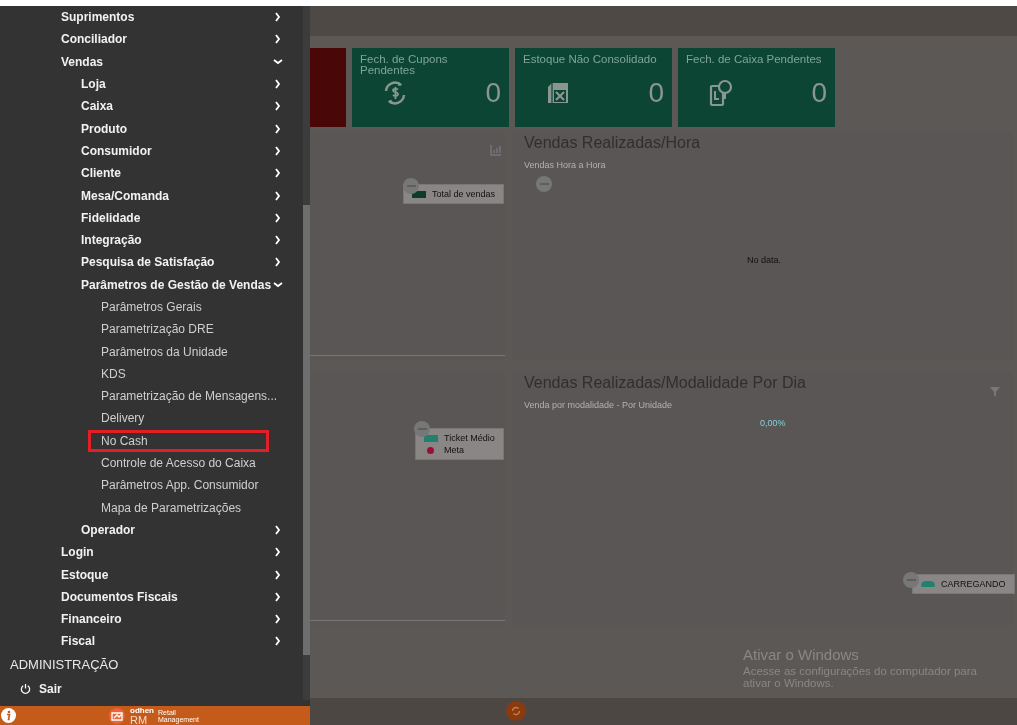 The width and height of the screenshot is (1017, 725). What do you see at coordinates (182, 619) in the screenshot?
I see `menu-item: Financeiro` at bounding box center [182, 619].